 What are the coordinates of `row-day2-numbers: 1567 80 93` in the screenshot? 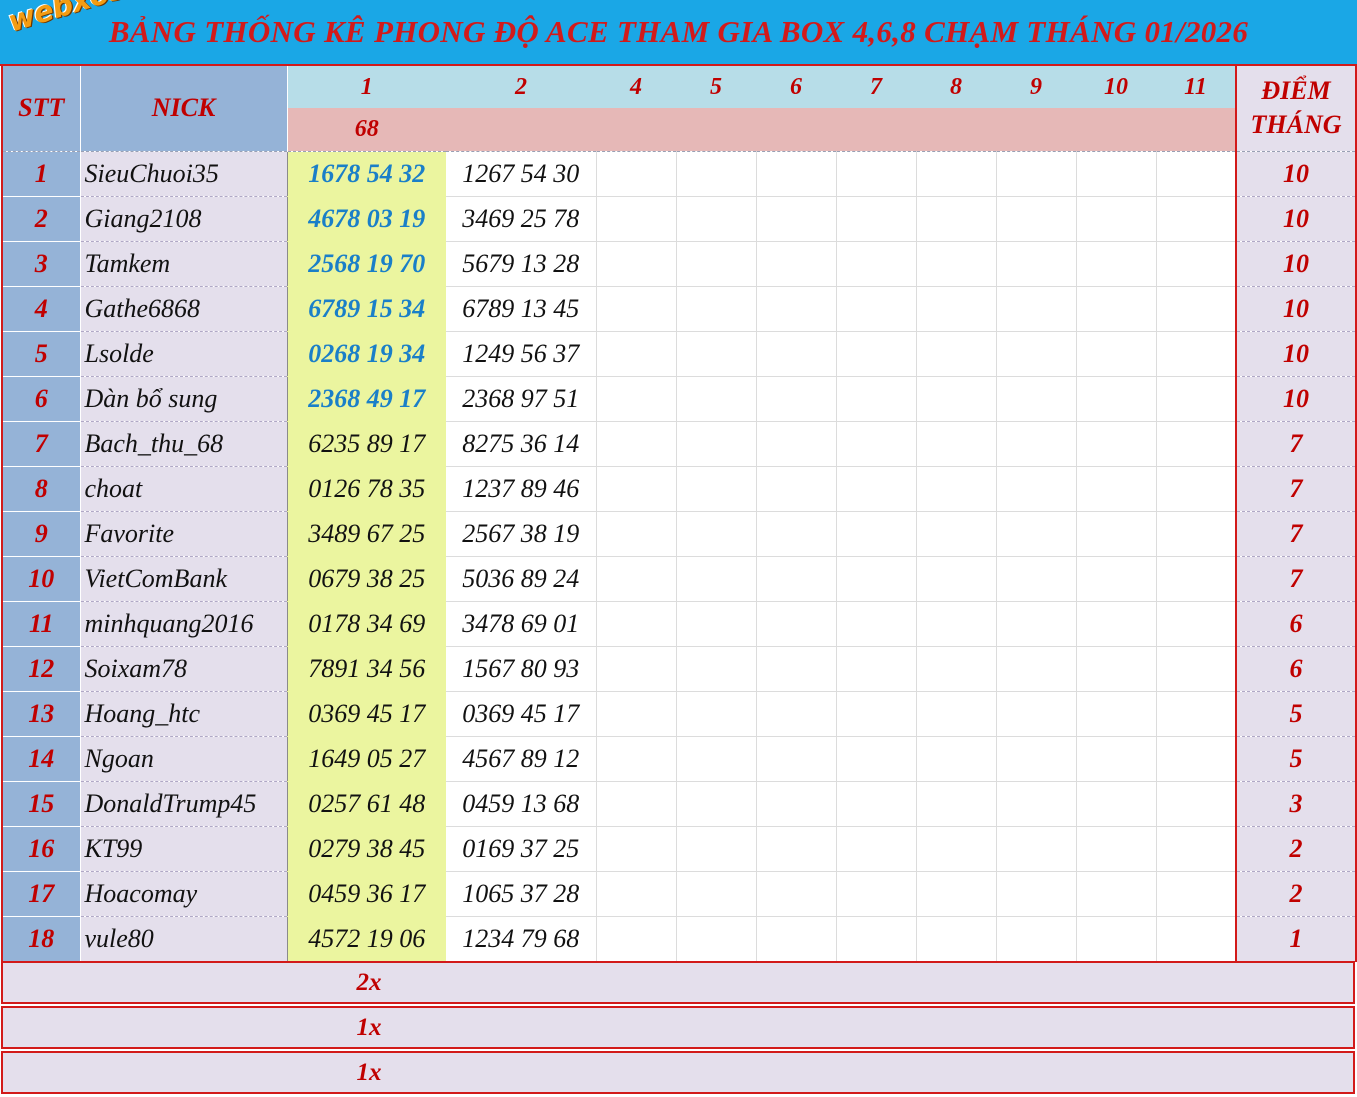 It's located at (521, 669).